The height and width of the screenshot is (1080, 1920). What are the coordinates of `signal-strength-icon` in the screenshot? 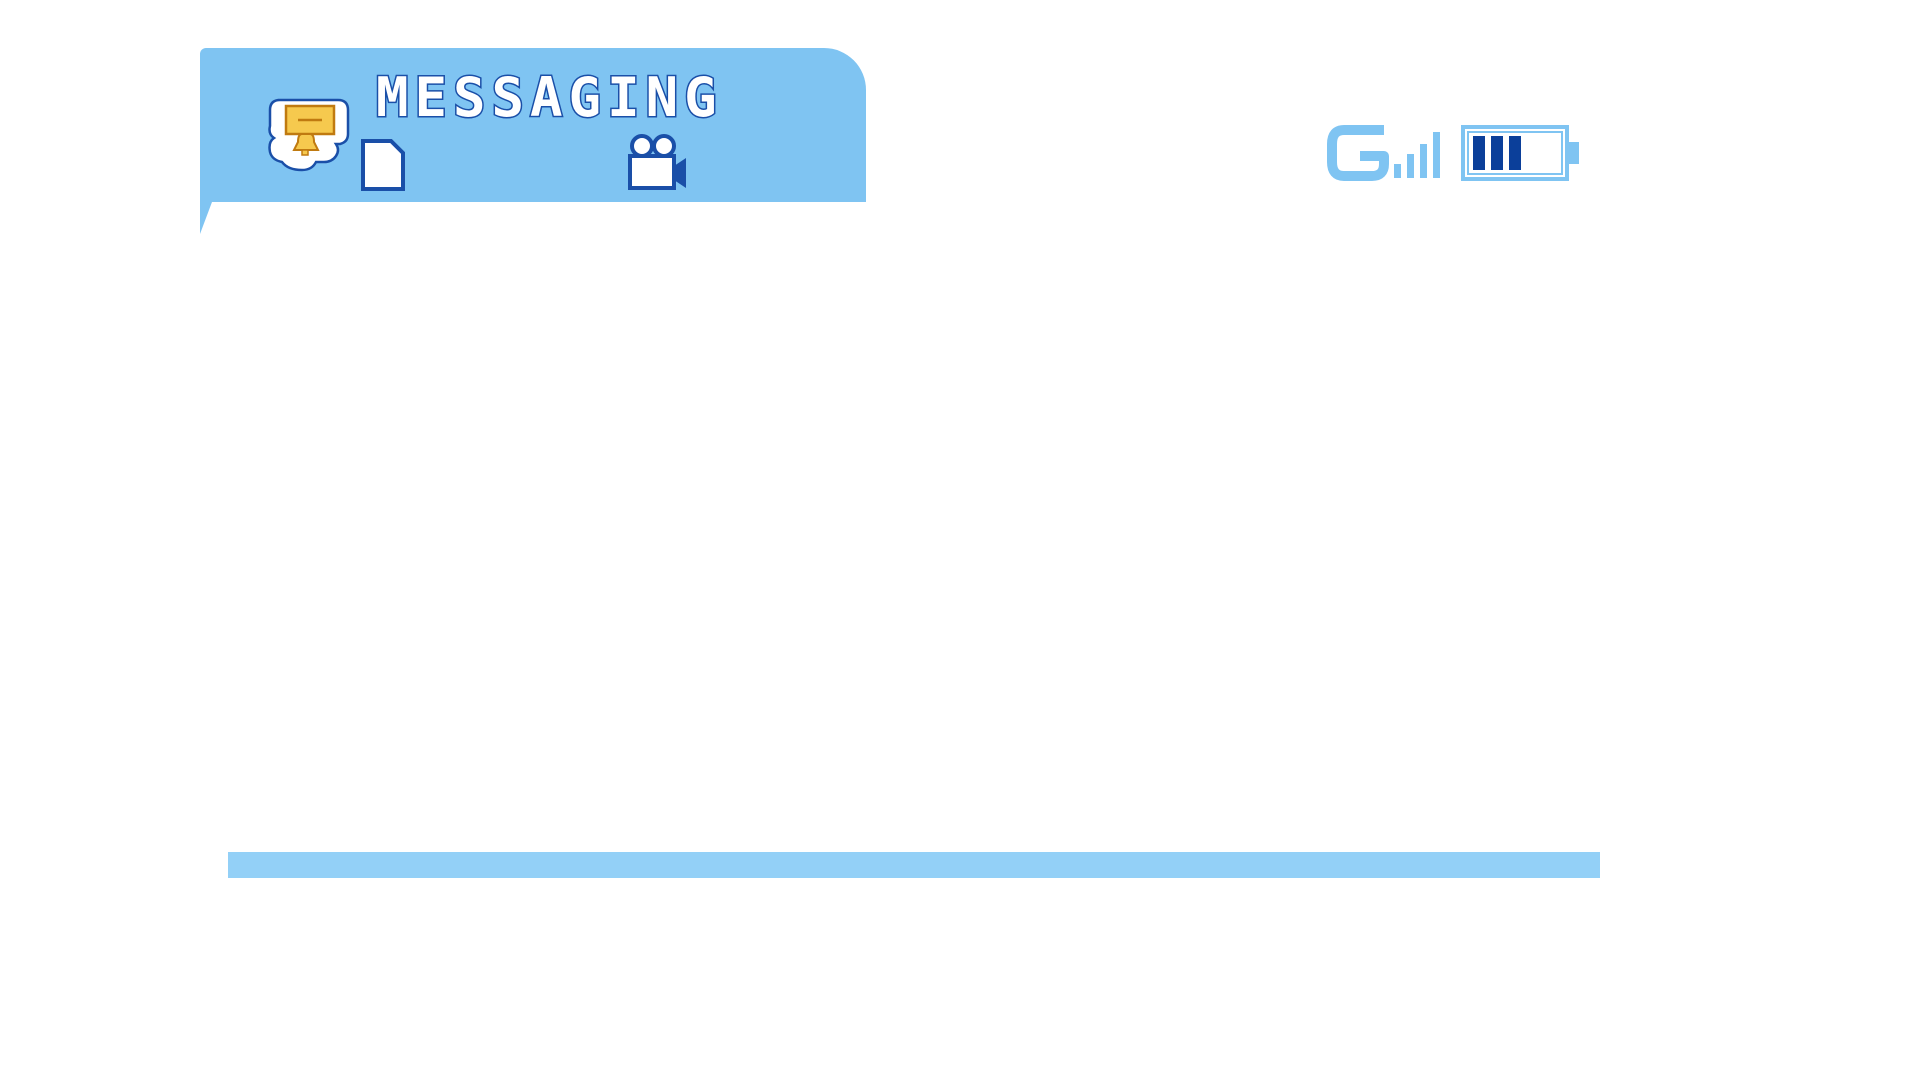 It's located at (1417, 155).